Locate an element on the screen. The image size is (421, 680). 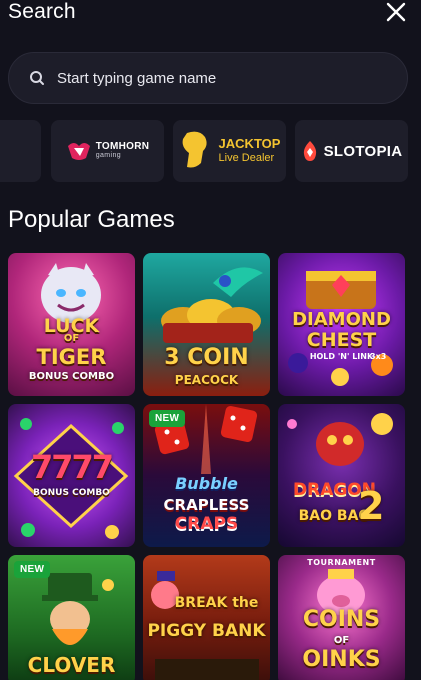
game-title: 2 is located at coordinates (371, 506).